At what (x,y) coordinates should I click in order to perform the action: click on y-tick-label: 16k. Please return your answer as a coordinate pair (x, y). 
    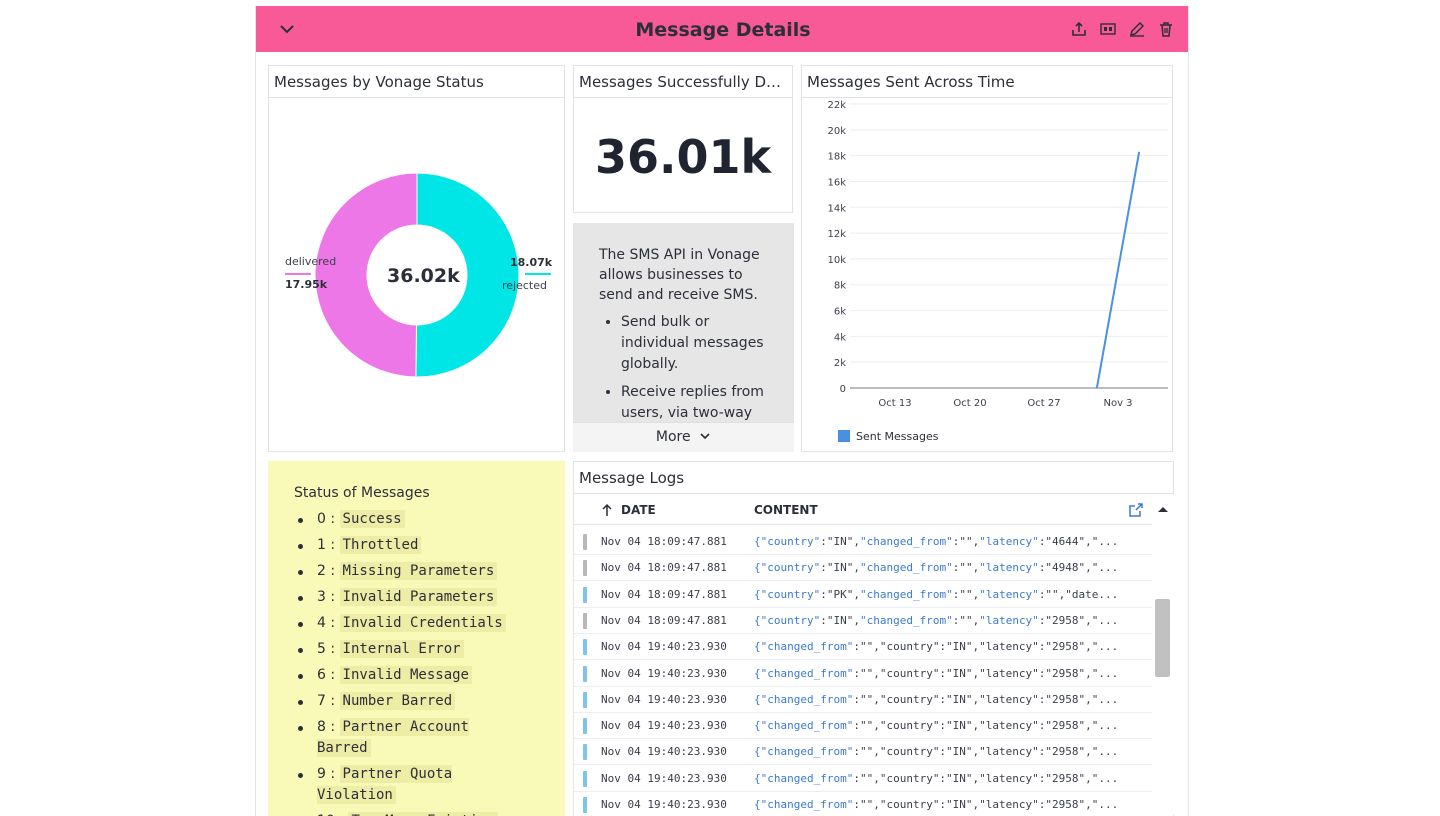
    Looking at the image, I should click on (836, 182).